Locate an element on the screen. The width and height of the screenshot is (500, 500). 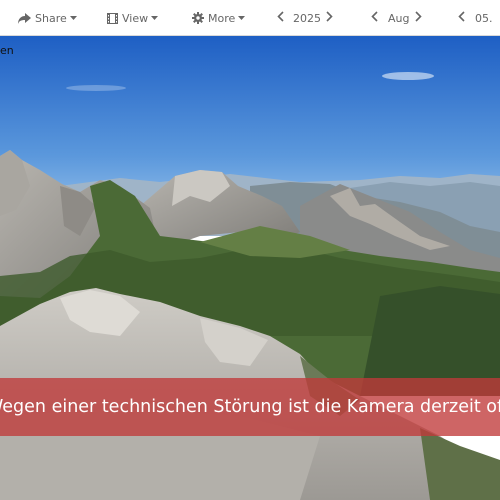
year-next-button is located at coordinates (329, 18).